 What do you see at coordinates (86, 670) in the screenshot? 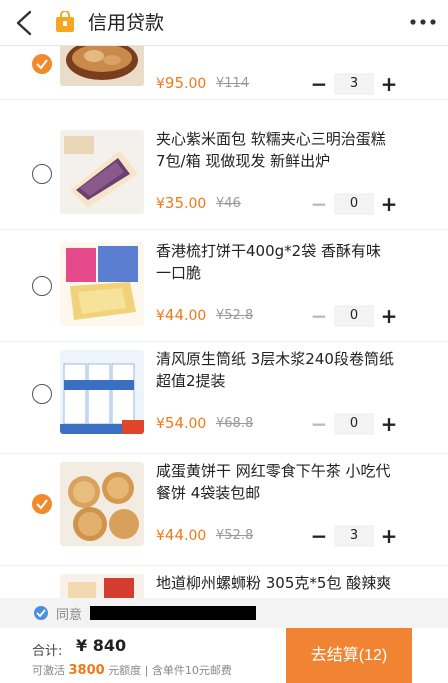
I see `credit-amount: 3800` at bounding box center [86, 670].